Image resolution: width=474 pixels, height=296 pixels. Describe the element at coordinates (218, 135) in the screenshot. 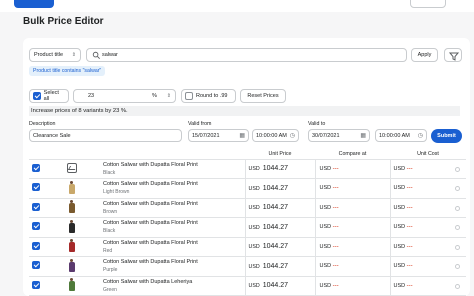

I see `valid-from-date-input: 15/07/2021 ▦` at that location.